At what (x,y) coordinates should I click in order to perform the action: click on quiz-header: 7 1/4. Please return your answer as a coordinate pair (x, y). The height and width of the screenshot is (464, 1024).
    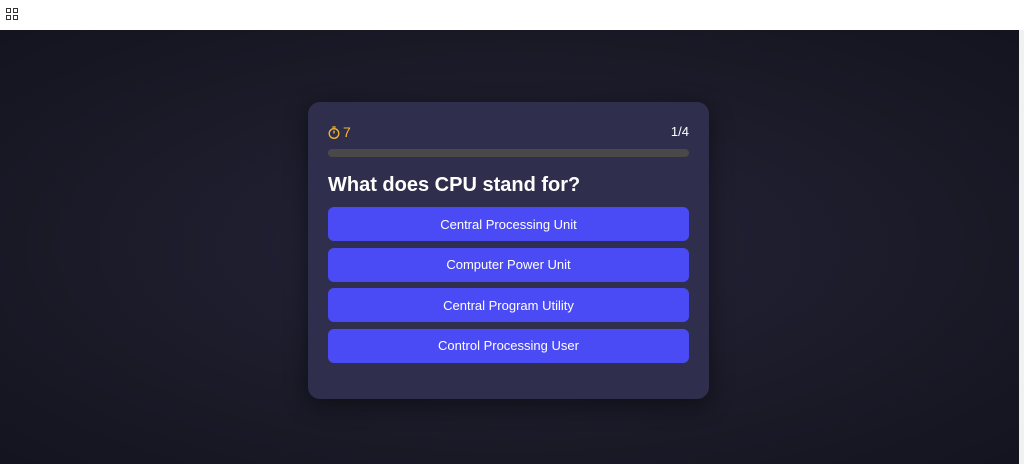
    Looking at the image, I should click on (508, 132).